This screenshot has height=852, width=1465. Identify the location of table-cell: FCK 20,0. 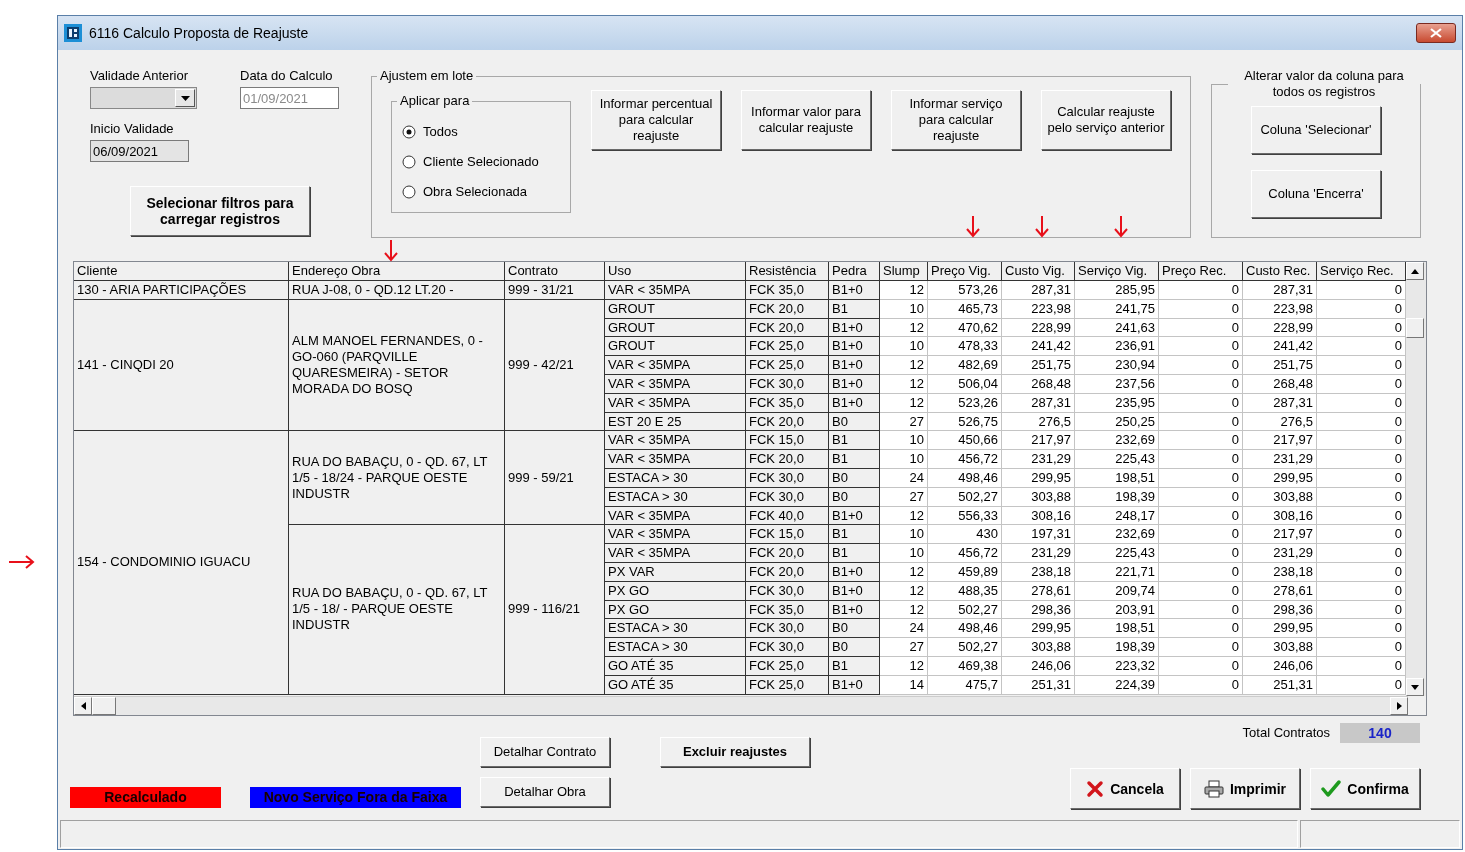
(787, 553).